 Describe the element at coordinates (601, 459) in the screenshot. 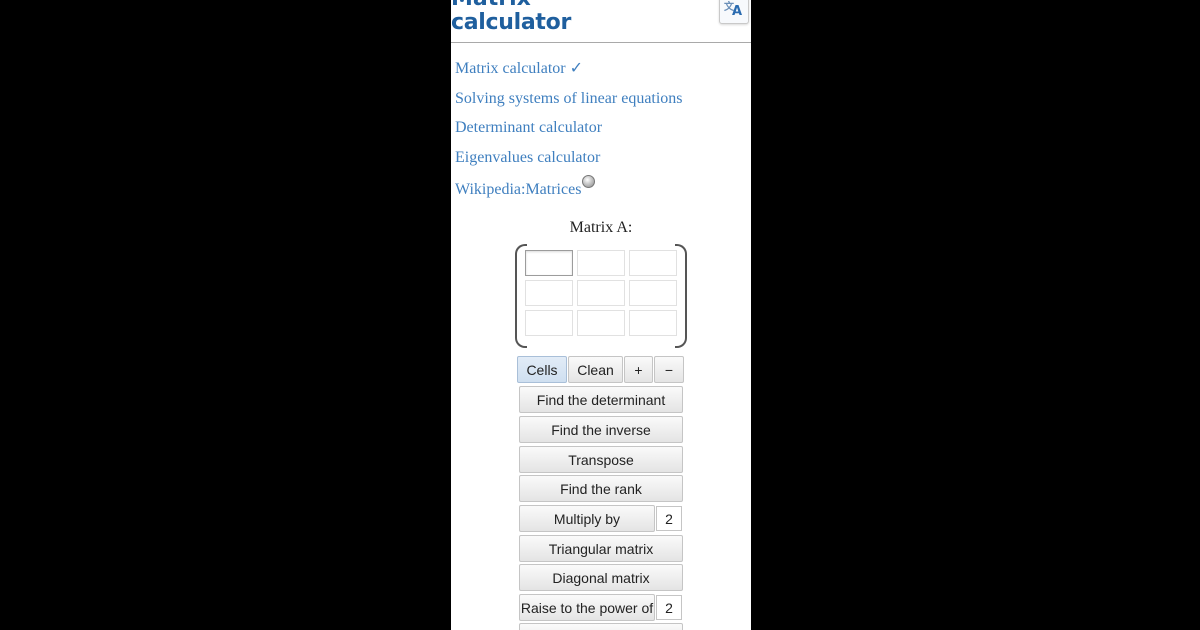

I see `transpose-button: Transpose` at that location.